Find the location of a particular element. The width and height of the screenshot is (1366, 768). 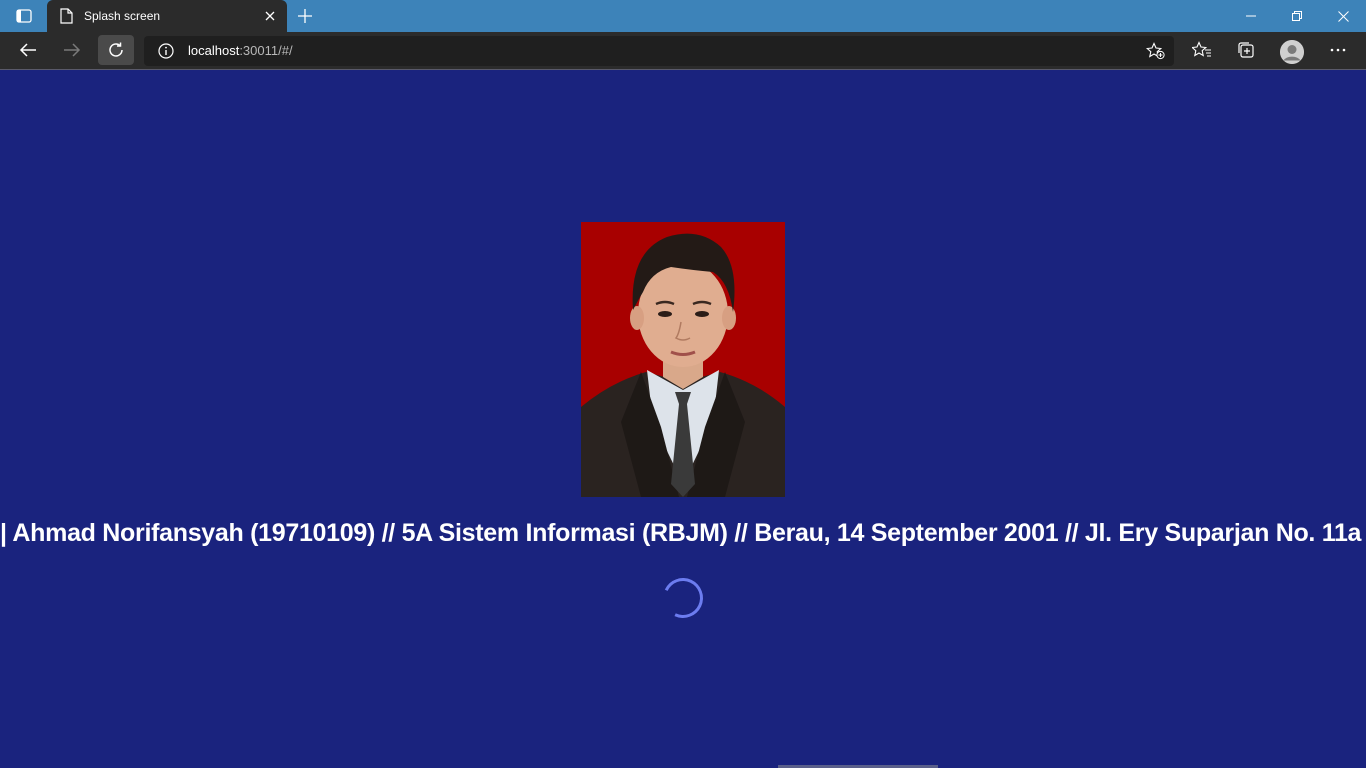

restore-button is located at coordinates (1297, 16).